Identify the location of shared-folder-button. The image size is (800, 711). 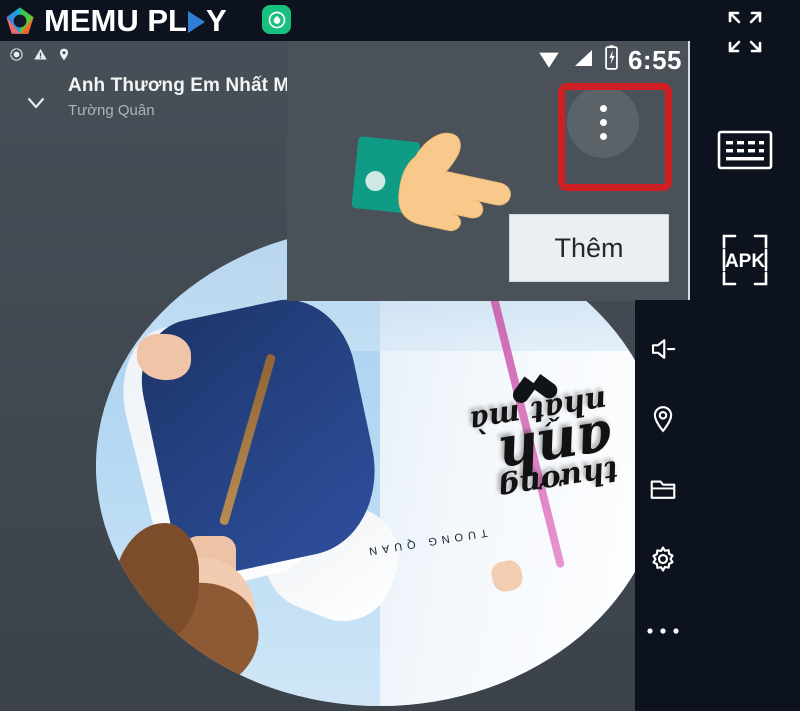
(662, 489).